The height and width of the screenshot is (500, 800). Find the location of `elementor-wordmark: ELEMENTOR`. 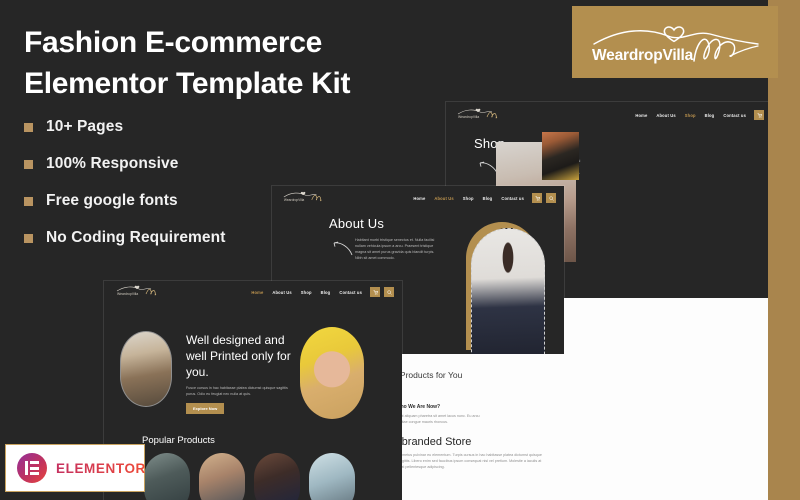

elementor-wordmark: ELEMENTOR is located at coordinates (101, 468).